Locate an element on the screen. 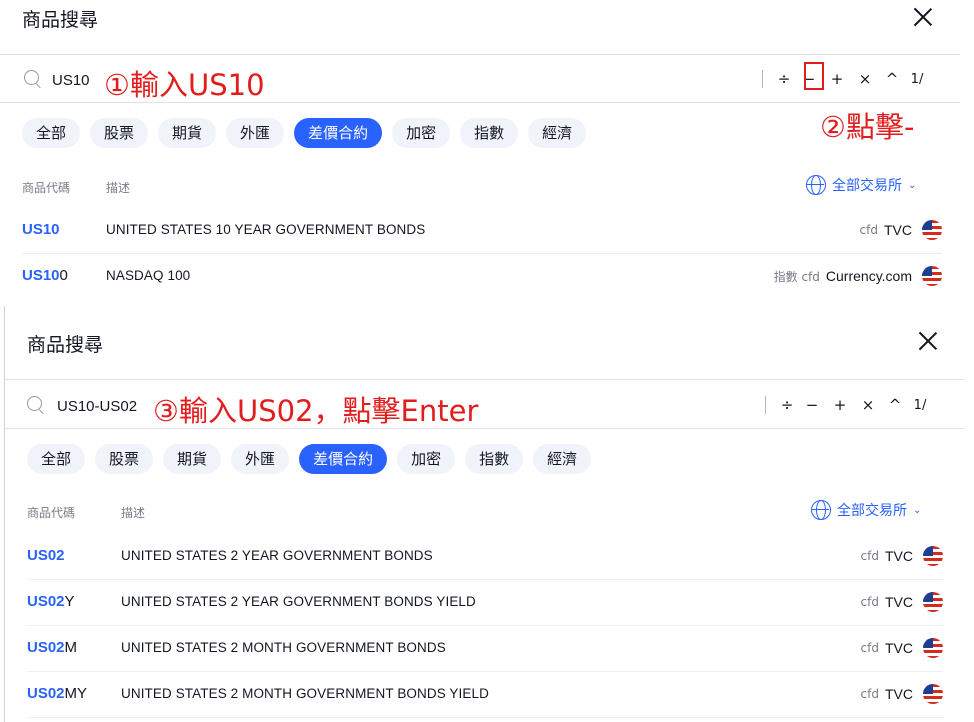 The image size is (974, 722). operator-toolbar: ÷ − + × ^ 1/ is located at coordinates (848, 405).